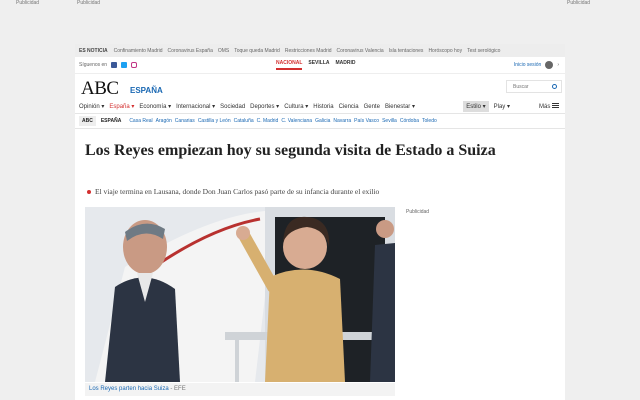 Image resolution: width=640 pixels, height=400 pixels. What do you see at coordinates (549, 65) in the screenshot?
I see `user-icon` at bounding box center [549, 65].